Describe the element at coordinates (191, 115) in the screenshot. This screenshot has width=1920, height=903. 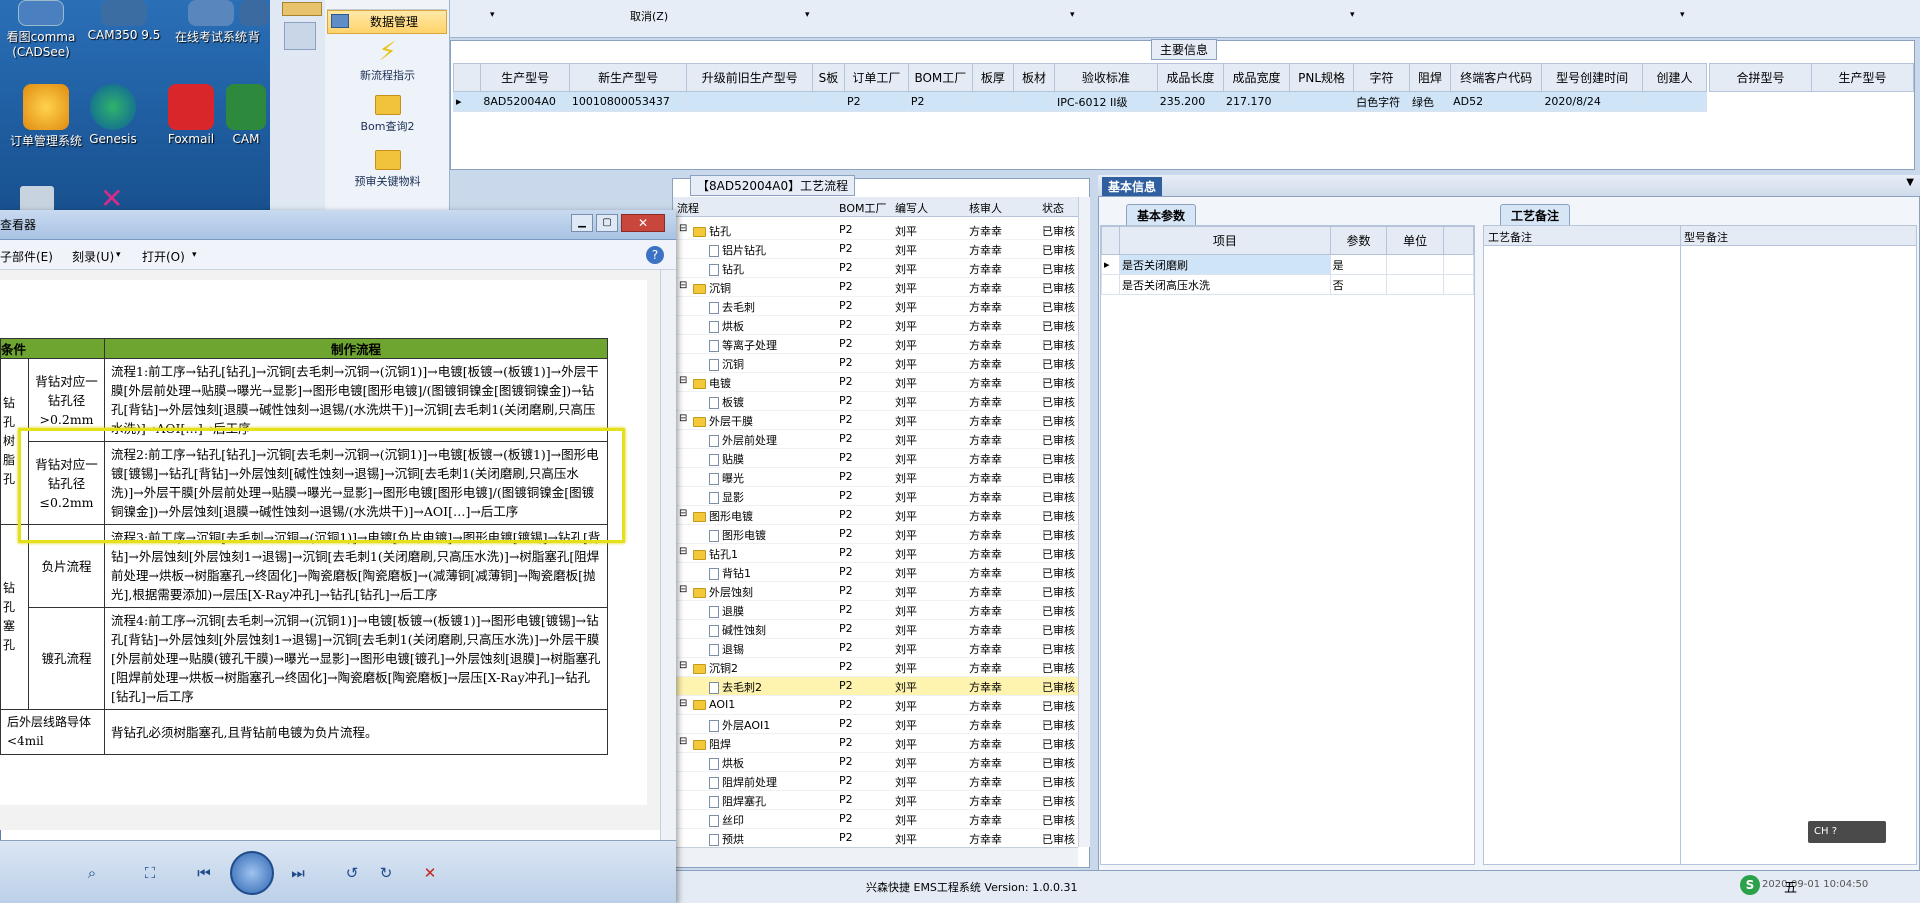
I see `desktop-icon-foxmail: Foxmail` at that location.